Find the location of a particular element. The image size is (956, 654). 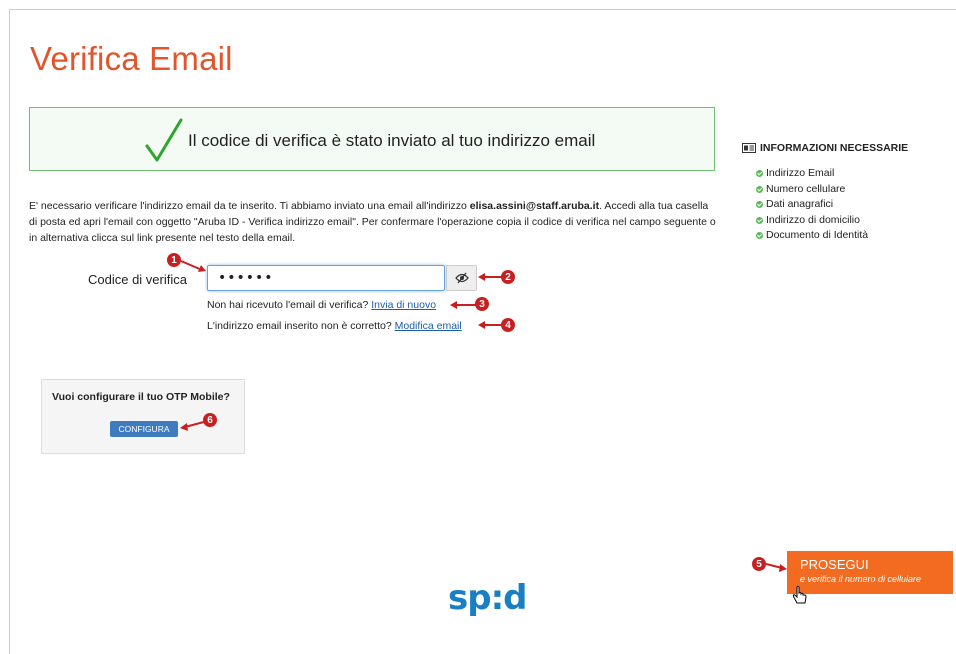

info-title-text: INFORMAZIONI NECESSARIE is located at coordinates (834, 148).